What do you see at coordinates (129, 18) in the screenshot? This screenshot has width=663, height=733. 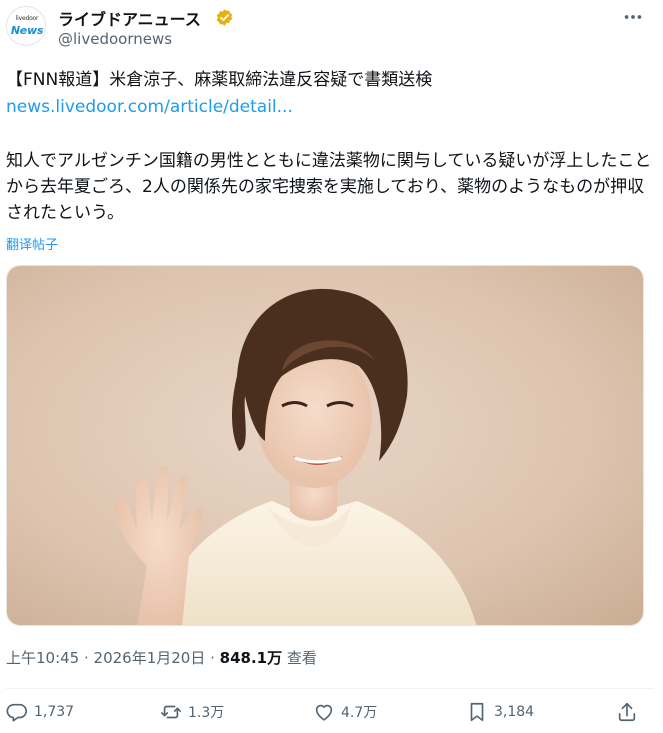 I see `display-name: ライブドアニュース` at bounding box center [129, 18].